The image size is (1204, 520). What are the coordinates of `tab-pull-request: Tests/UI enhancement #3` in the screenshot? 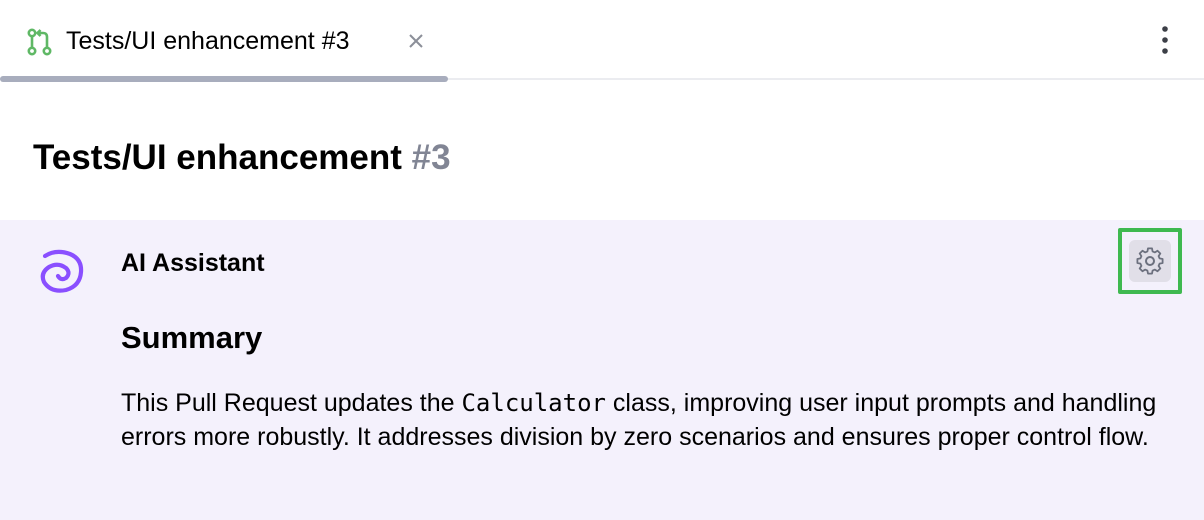 It's located at (224, 41).